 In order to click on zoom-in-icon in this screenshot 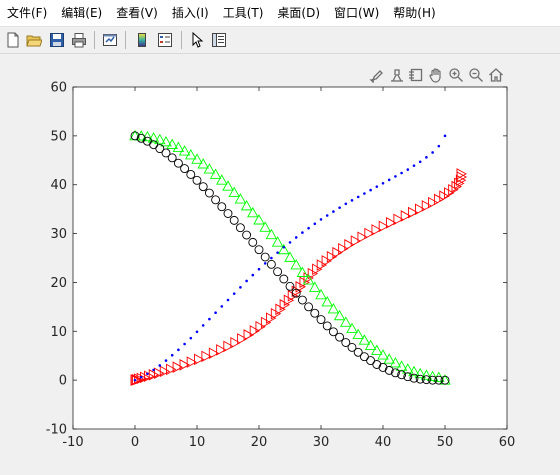, I will do `click(456, 75)`.